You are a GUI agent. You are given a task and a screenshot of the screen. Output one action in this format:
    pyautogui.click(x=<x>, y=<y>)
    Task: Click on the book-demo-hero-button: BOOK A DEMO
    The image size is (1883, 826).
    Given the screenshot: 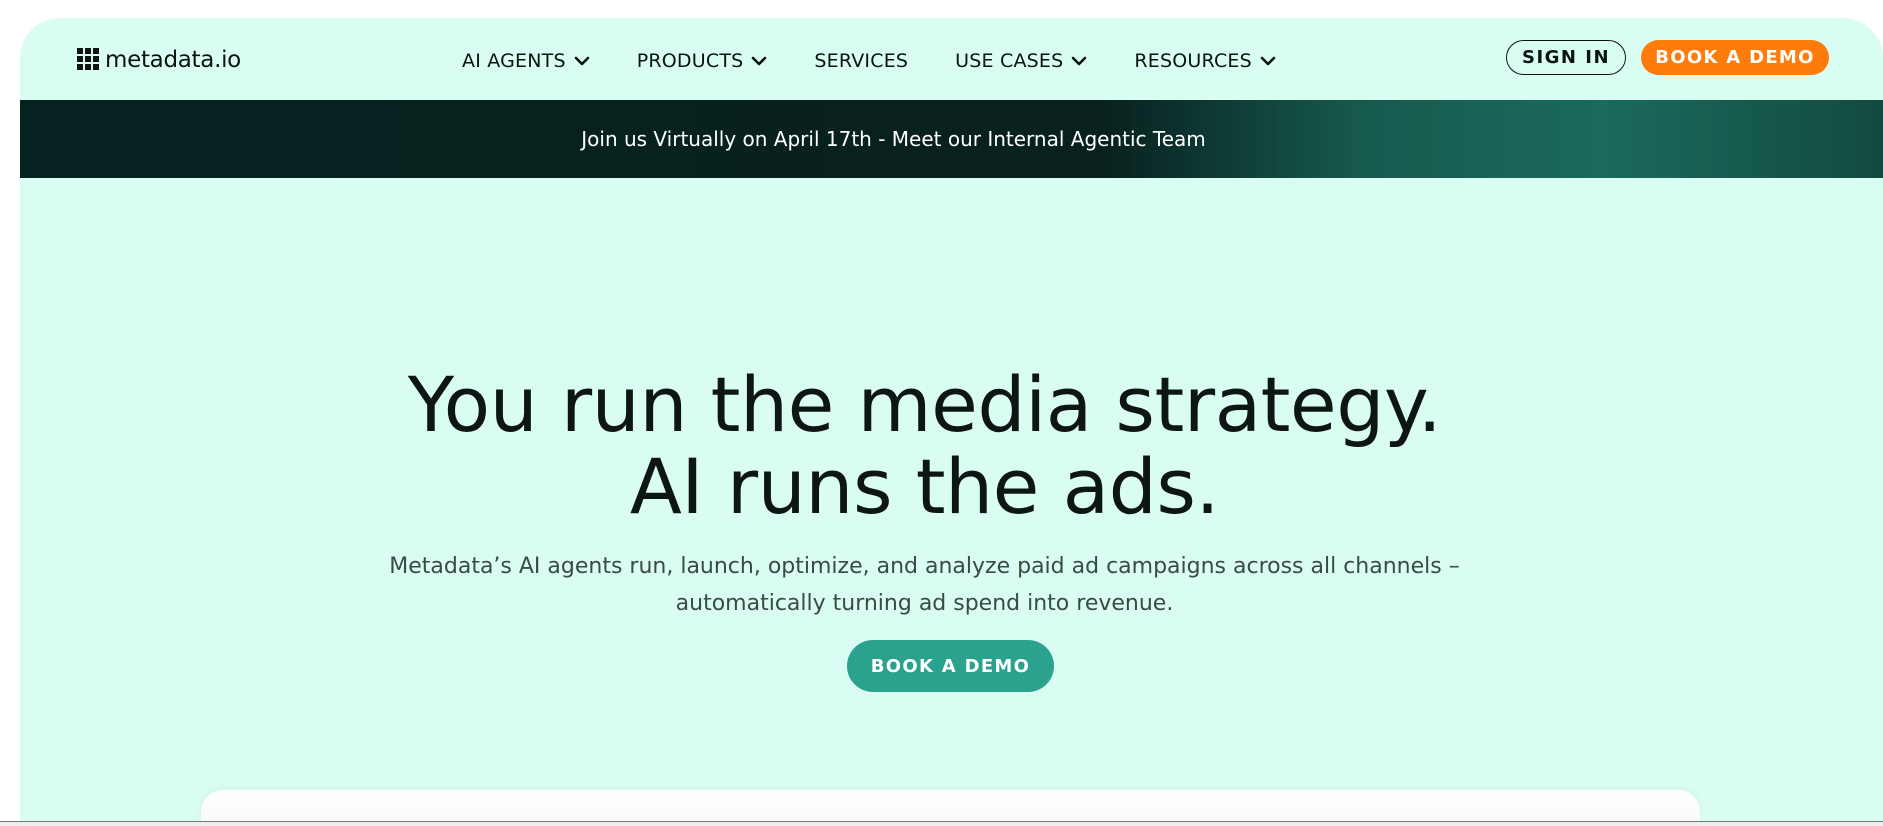 What is the action you would take?
    pyautogui.click(x=950, y=666)
    